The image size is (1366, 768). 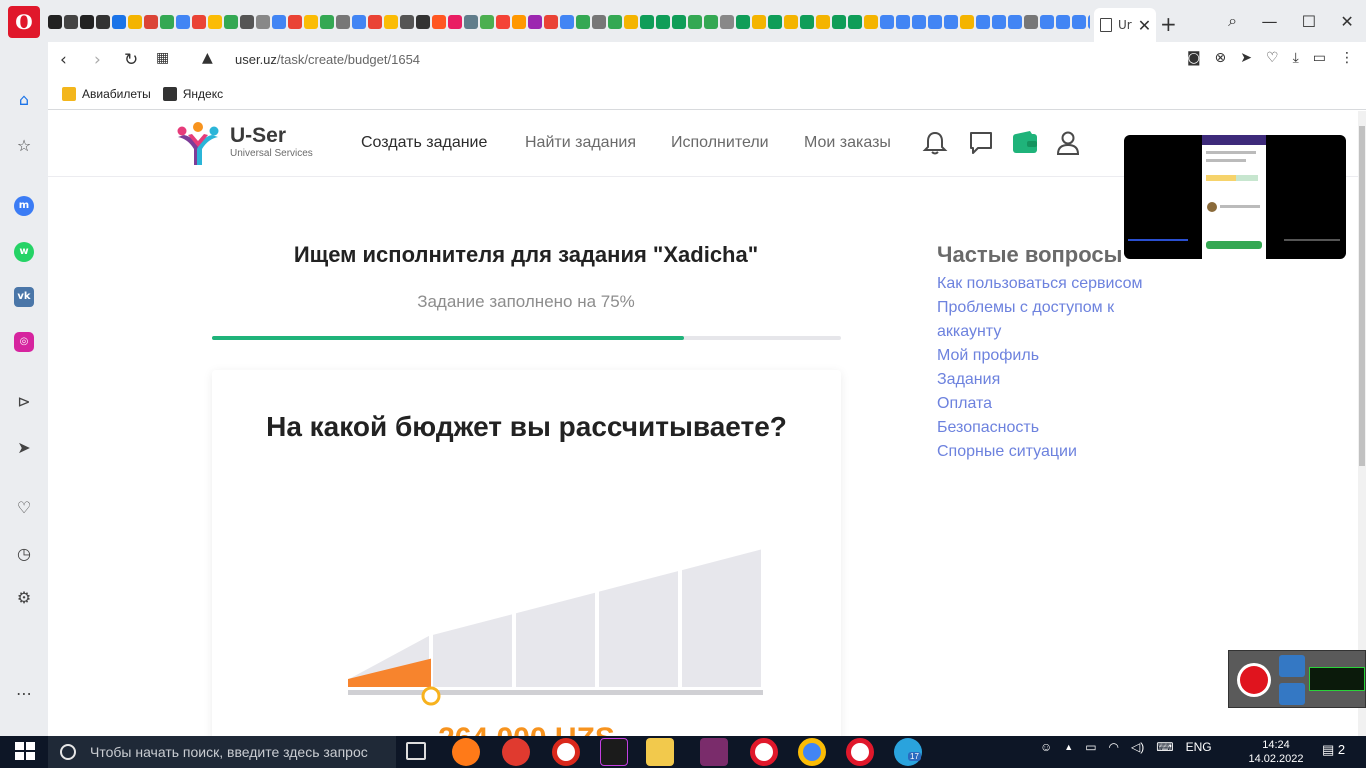 What do you see at coordinates (1068, 143) in the screenshot?
I see `user-icon` at bounding box center [1068, 143].